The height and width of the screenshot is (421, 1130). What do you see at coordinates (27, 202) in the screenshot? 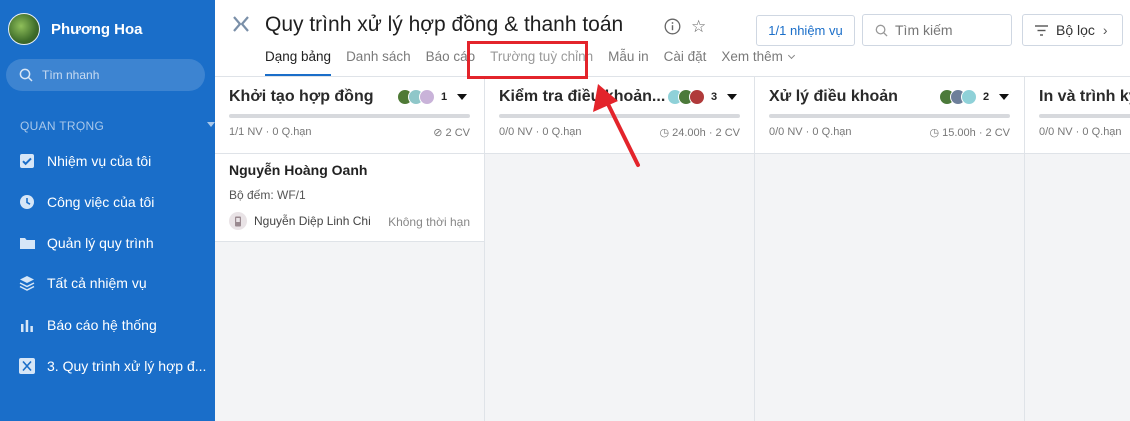
I see `clock-icon` at bounding box center [27, 202].